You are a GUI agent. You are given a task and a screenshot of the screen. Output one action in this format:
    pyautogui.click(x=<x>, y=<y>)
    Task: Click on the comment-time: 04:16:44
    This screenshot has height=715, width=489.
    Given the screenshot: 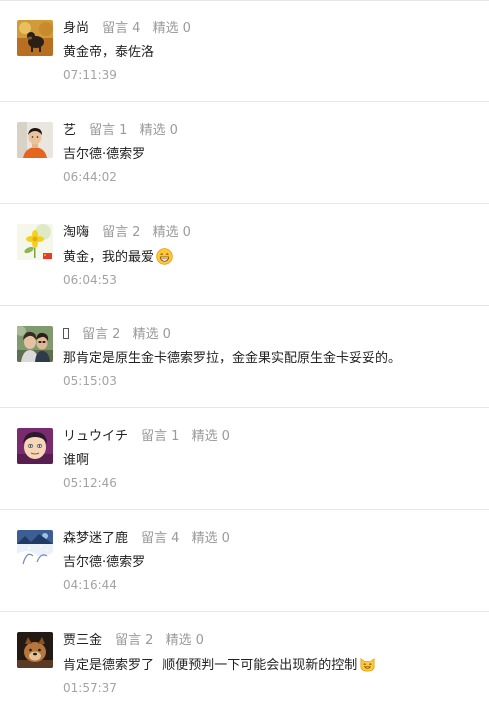 What is the action you would take?
    pyautogui.click(x=90, y=585)
    